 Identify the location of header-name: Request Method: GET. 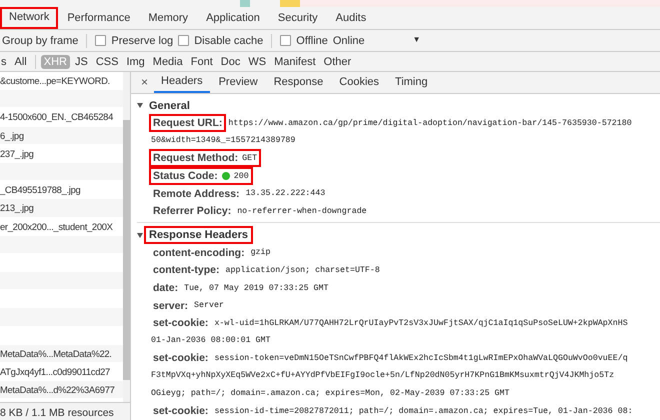
(205, 158).